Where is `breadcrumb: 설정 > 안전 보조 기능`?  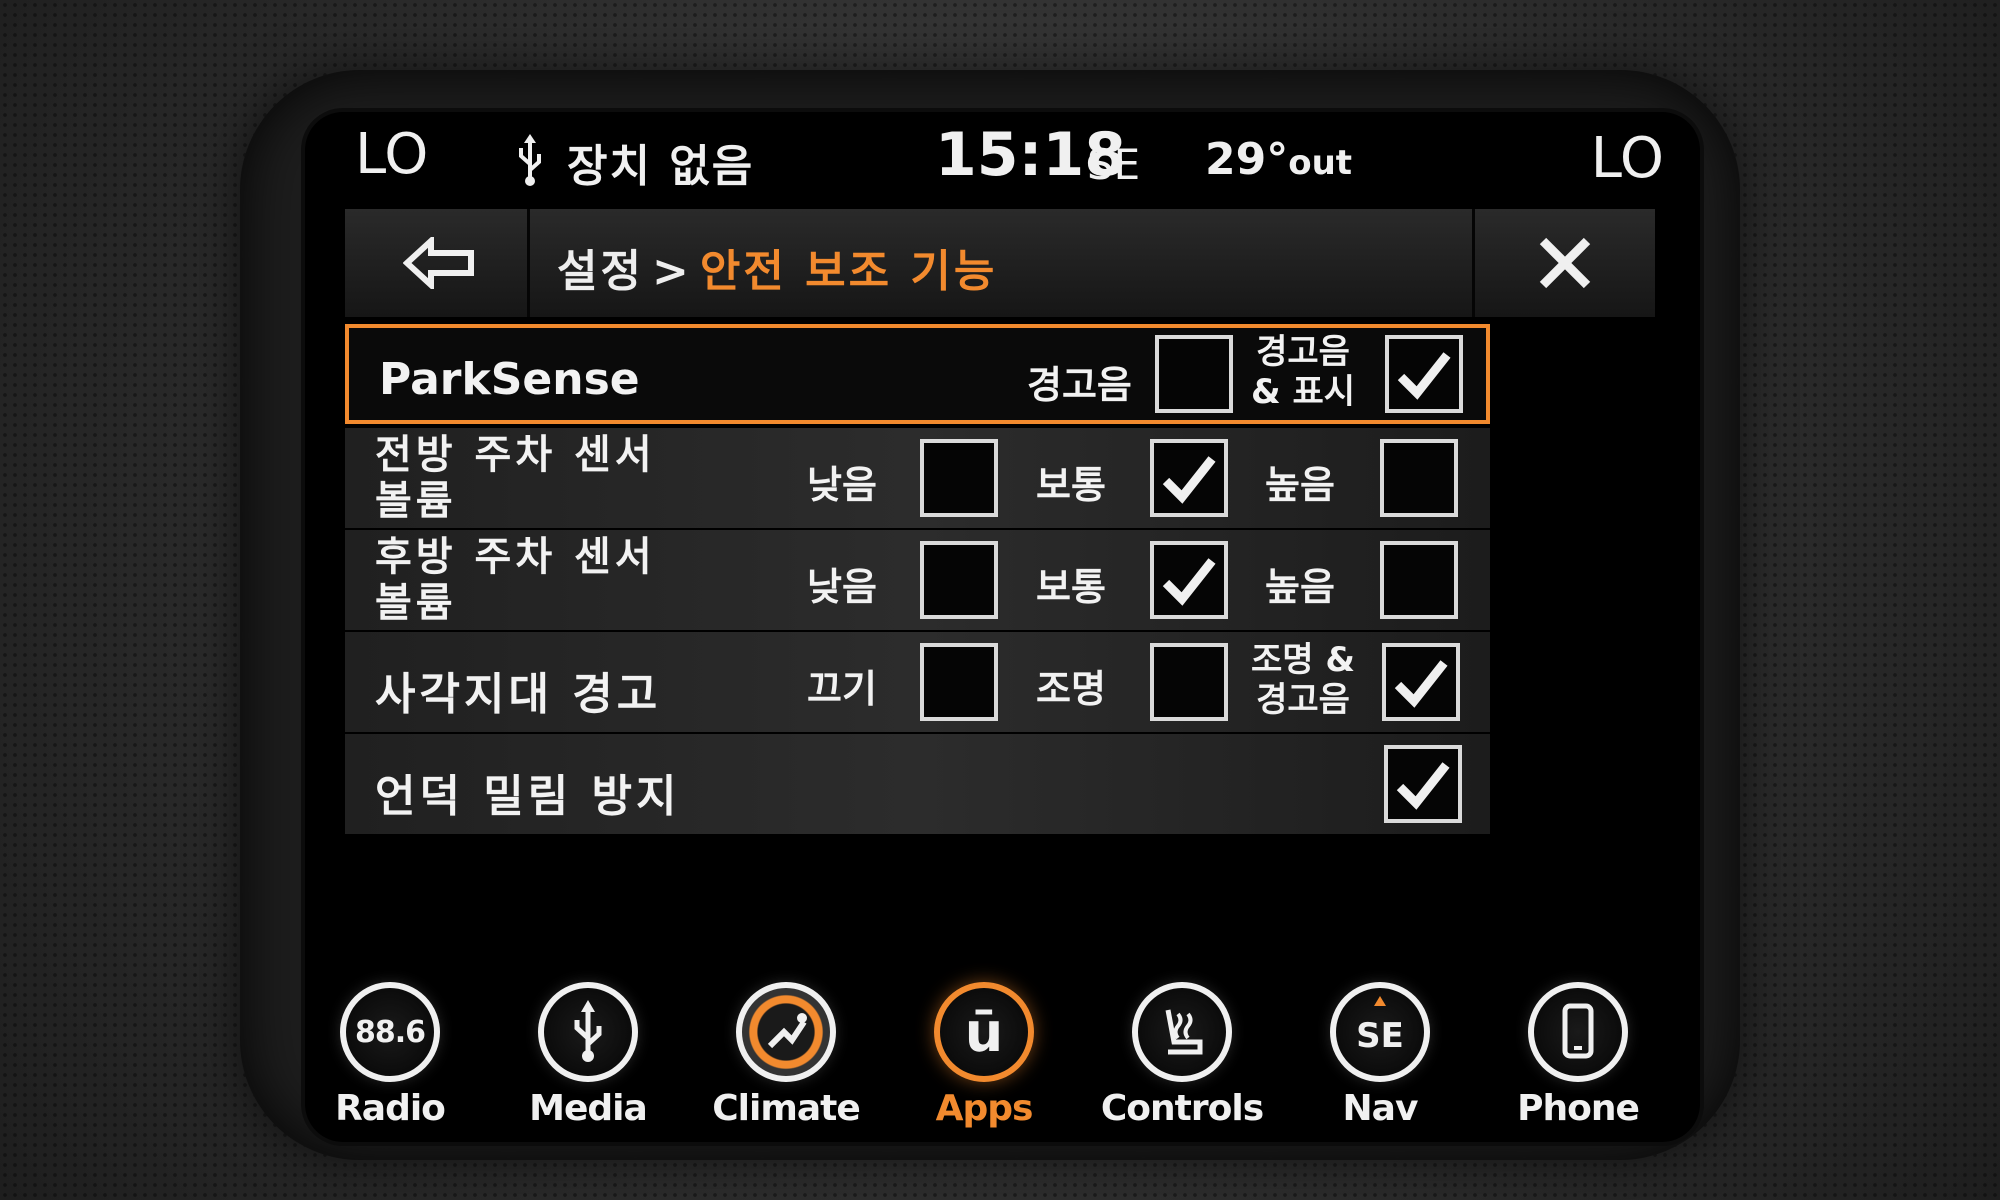
breadcrumb: 설정 > 안전 보조 기능 is located at coordinates (777, 267).